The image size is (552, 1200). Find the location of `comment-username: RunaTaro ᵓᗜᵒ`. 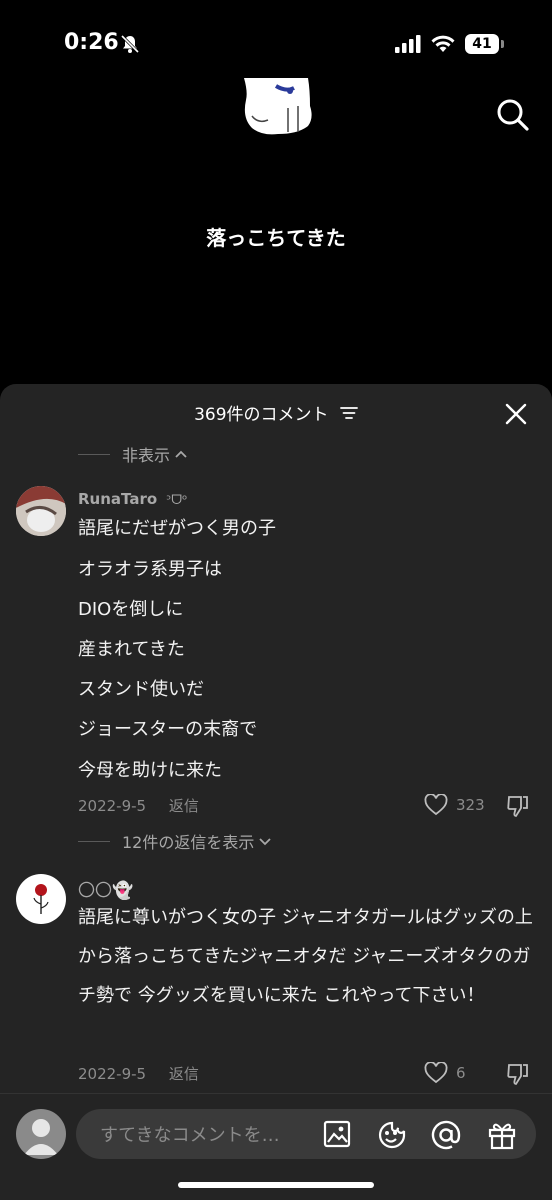

comment-username: RunaTaro ᵓᗜᵒ is located at coordinates (132, 499).